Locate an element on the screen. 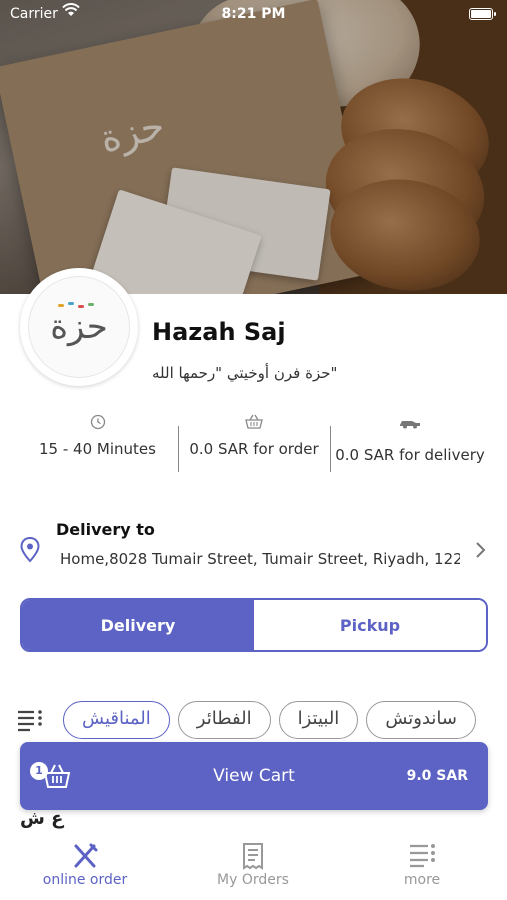 The width and height of the screenshot is (507, 900). location-pin-icon is located at coordinates (30, 549).